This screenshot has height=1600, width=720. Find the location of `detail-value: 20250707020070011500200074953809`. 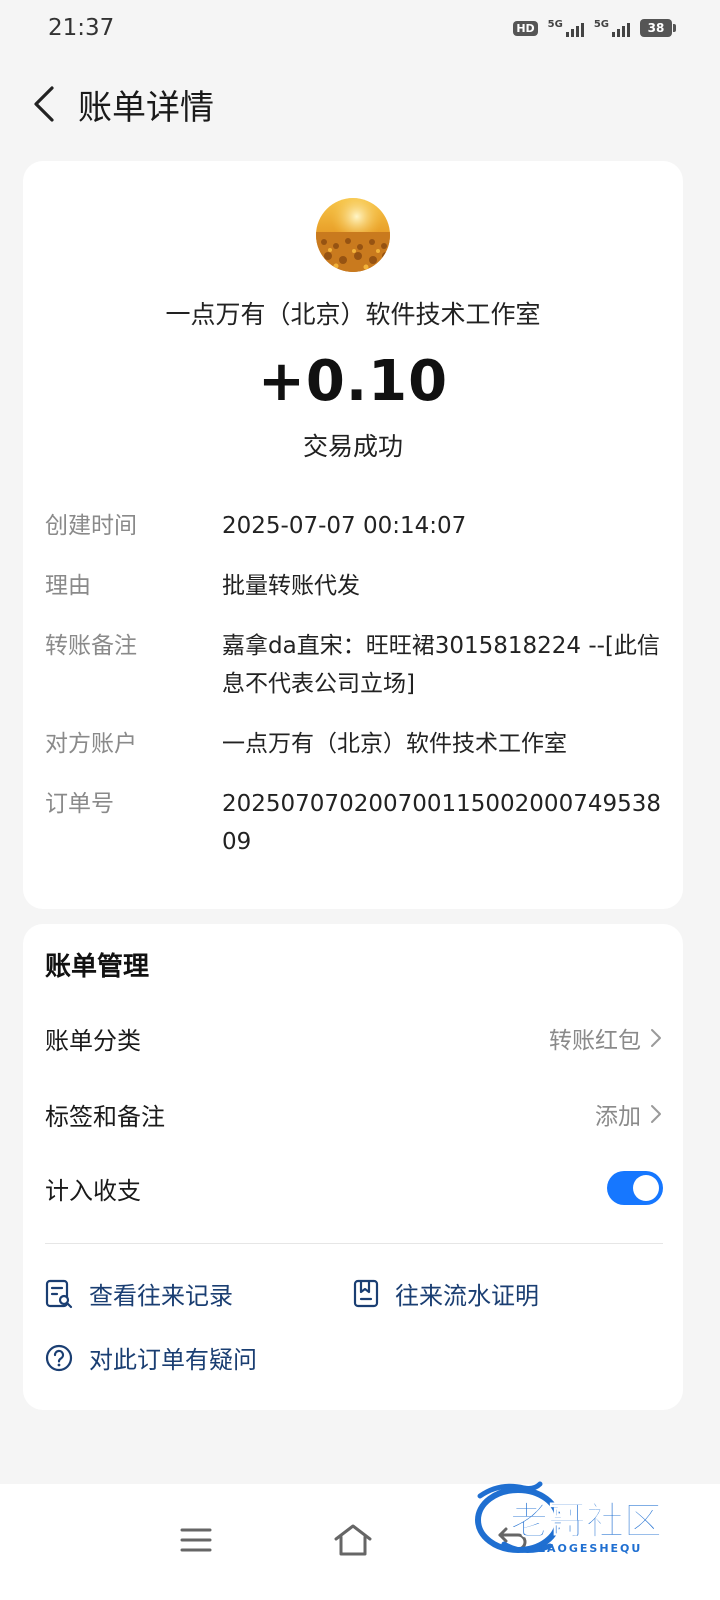

detail-value: 20250707020070011500200074953809 is located at coordinates (443, 823).